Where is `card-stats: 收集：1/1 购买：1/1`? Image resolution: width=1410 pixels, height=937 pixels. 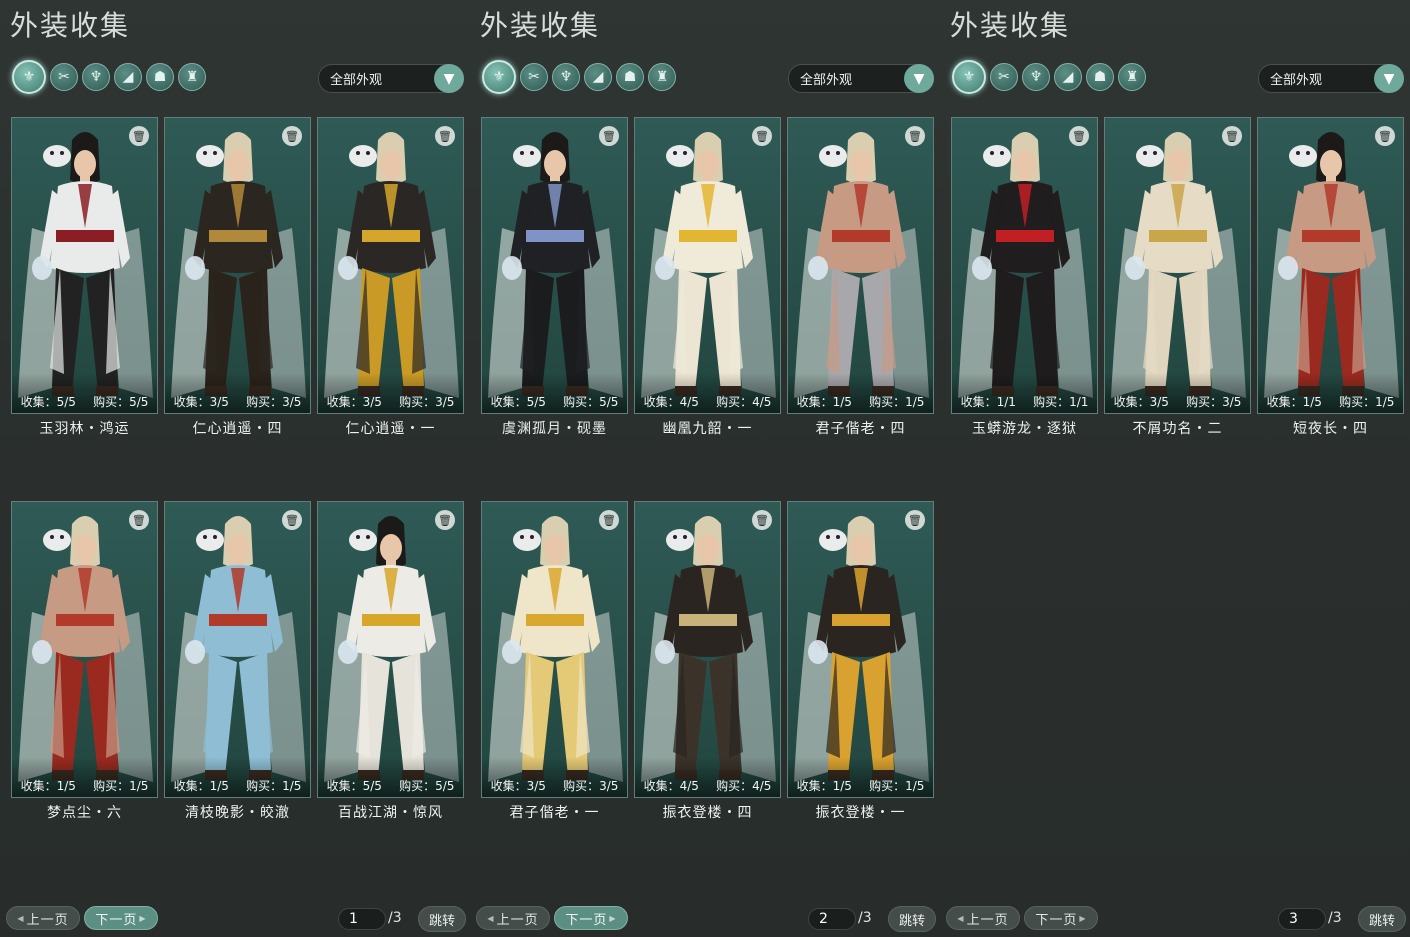 card-stats: 收集：1/1 购买：1/1 is located at coordinates (1024, 401).